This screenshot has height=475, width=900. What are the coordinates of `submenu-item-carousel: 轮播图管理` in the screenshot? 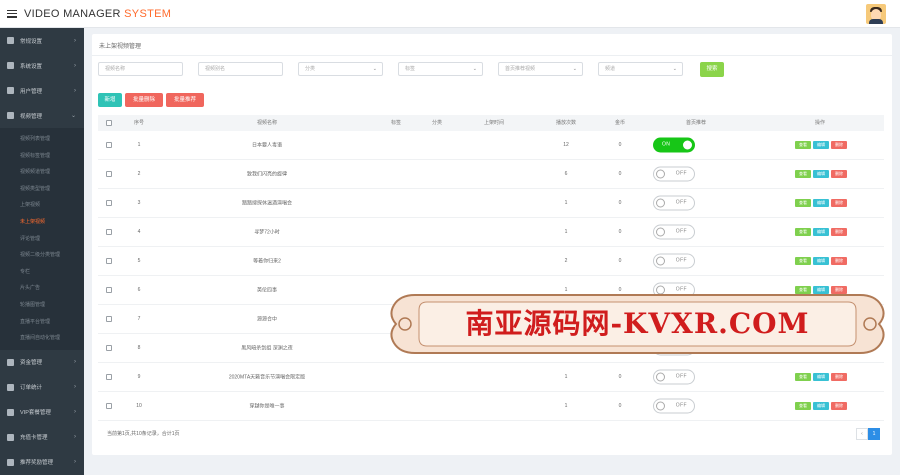 It's located at (42, 305).